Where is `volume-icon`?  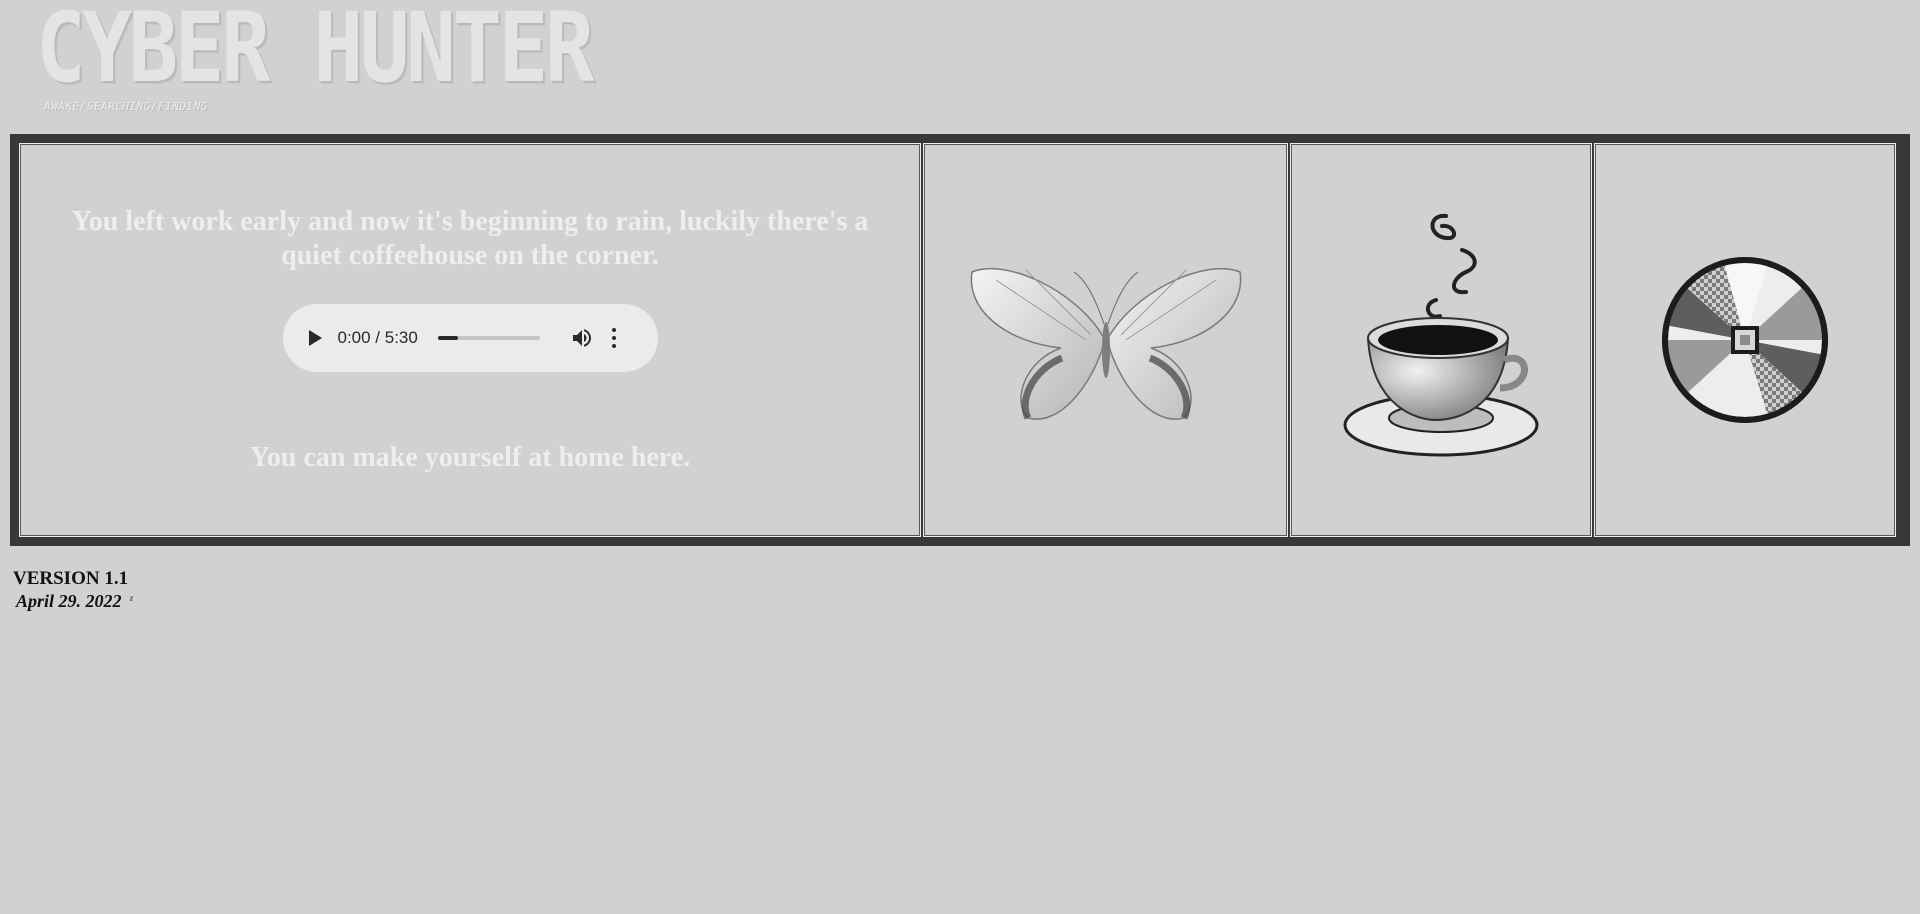 volume-icon is located at coordinates (582, 338).